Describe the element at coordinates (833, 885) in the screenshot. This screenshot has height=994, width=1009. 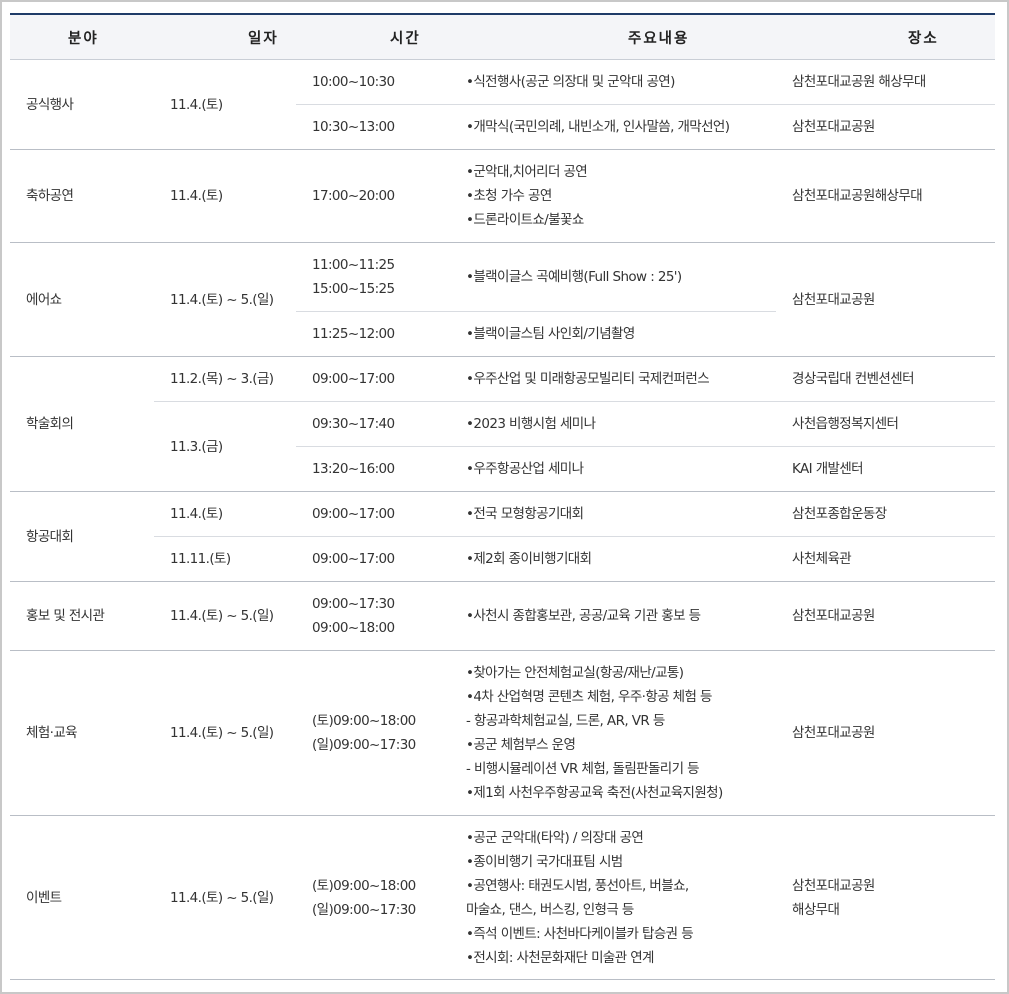
I see `place-line: 삼천포대교공원` at that location.